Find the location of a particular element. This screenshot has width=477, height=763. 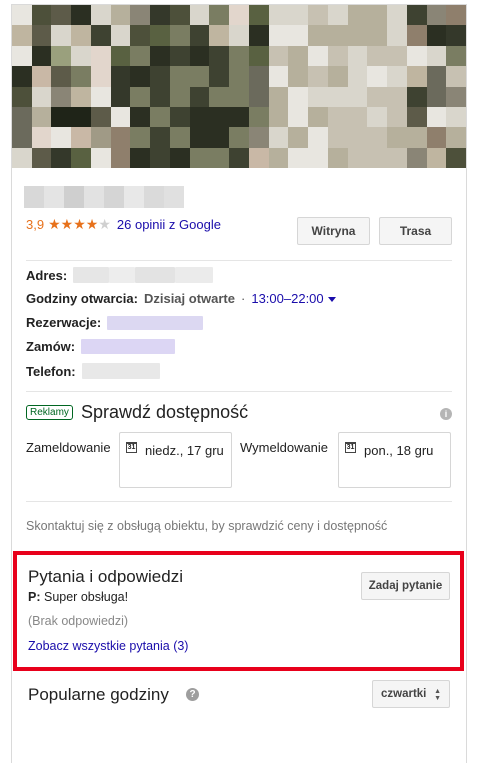

see-all-questions-link: Zobacz wszystkie pytania (3) is located at coordinates (108, 646).